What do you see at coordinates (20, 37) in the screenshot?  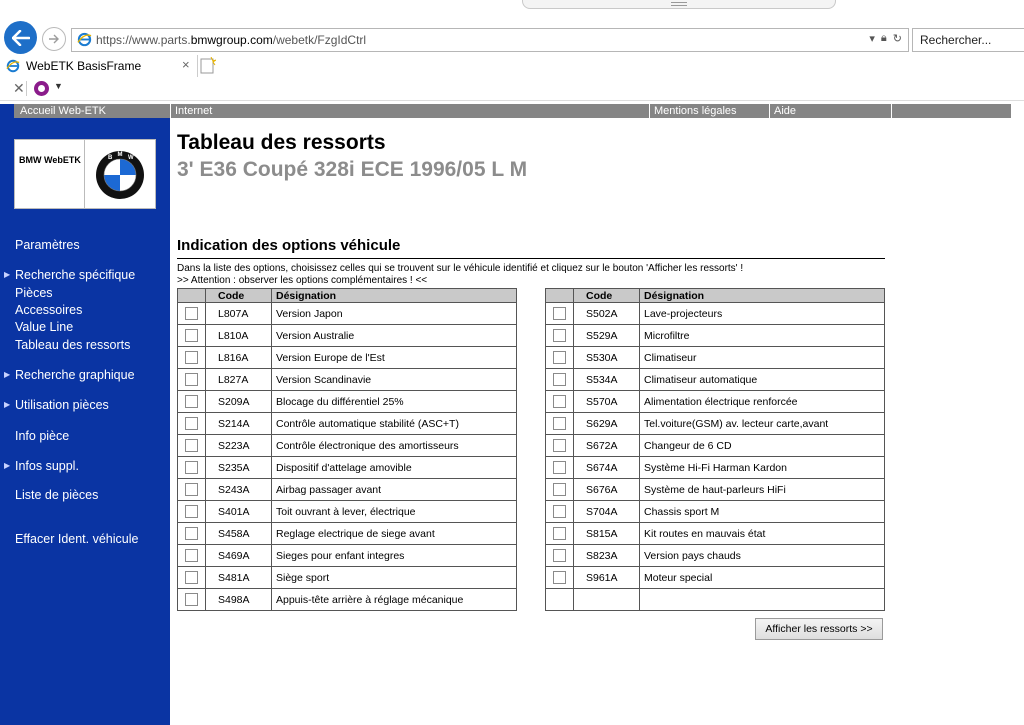 I see `back-button` at bounding box center [20, 37].